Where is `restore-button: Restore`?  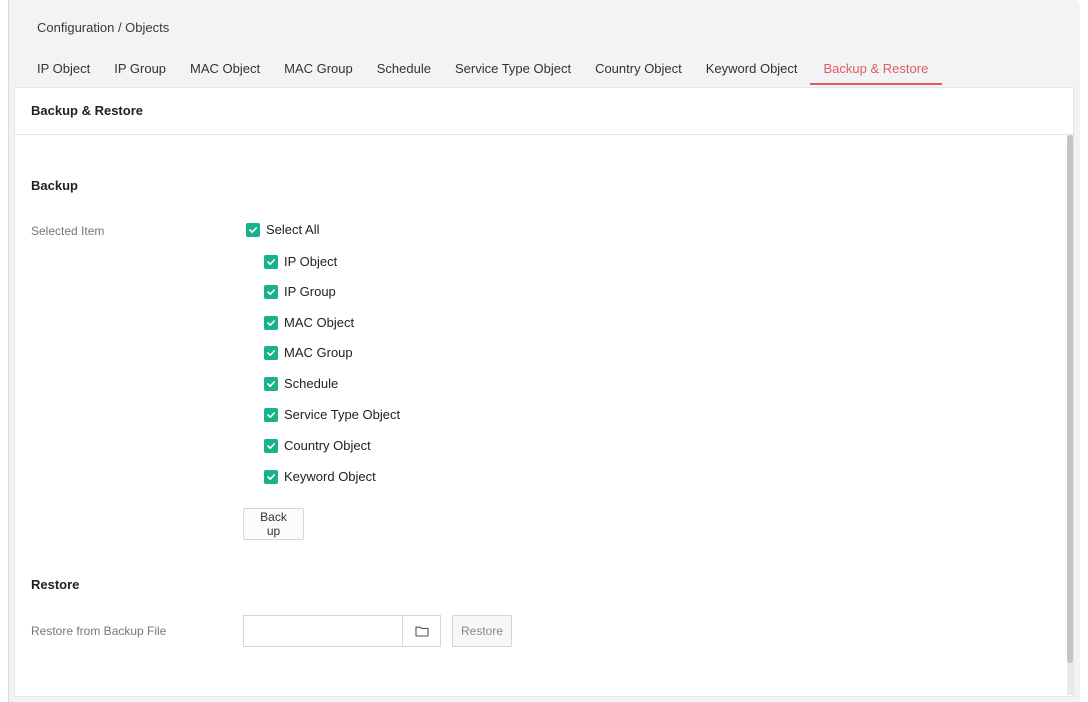 restore-button: Restore is located at coordinates (482, 631).